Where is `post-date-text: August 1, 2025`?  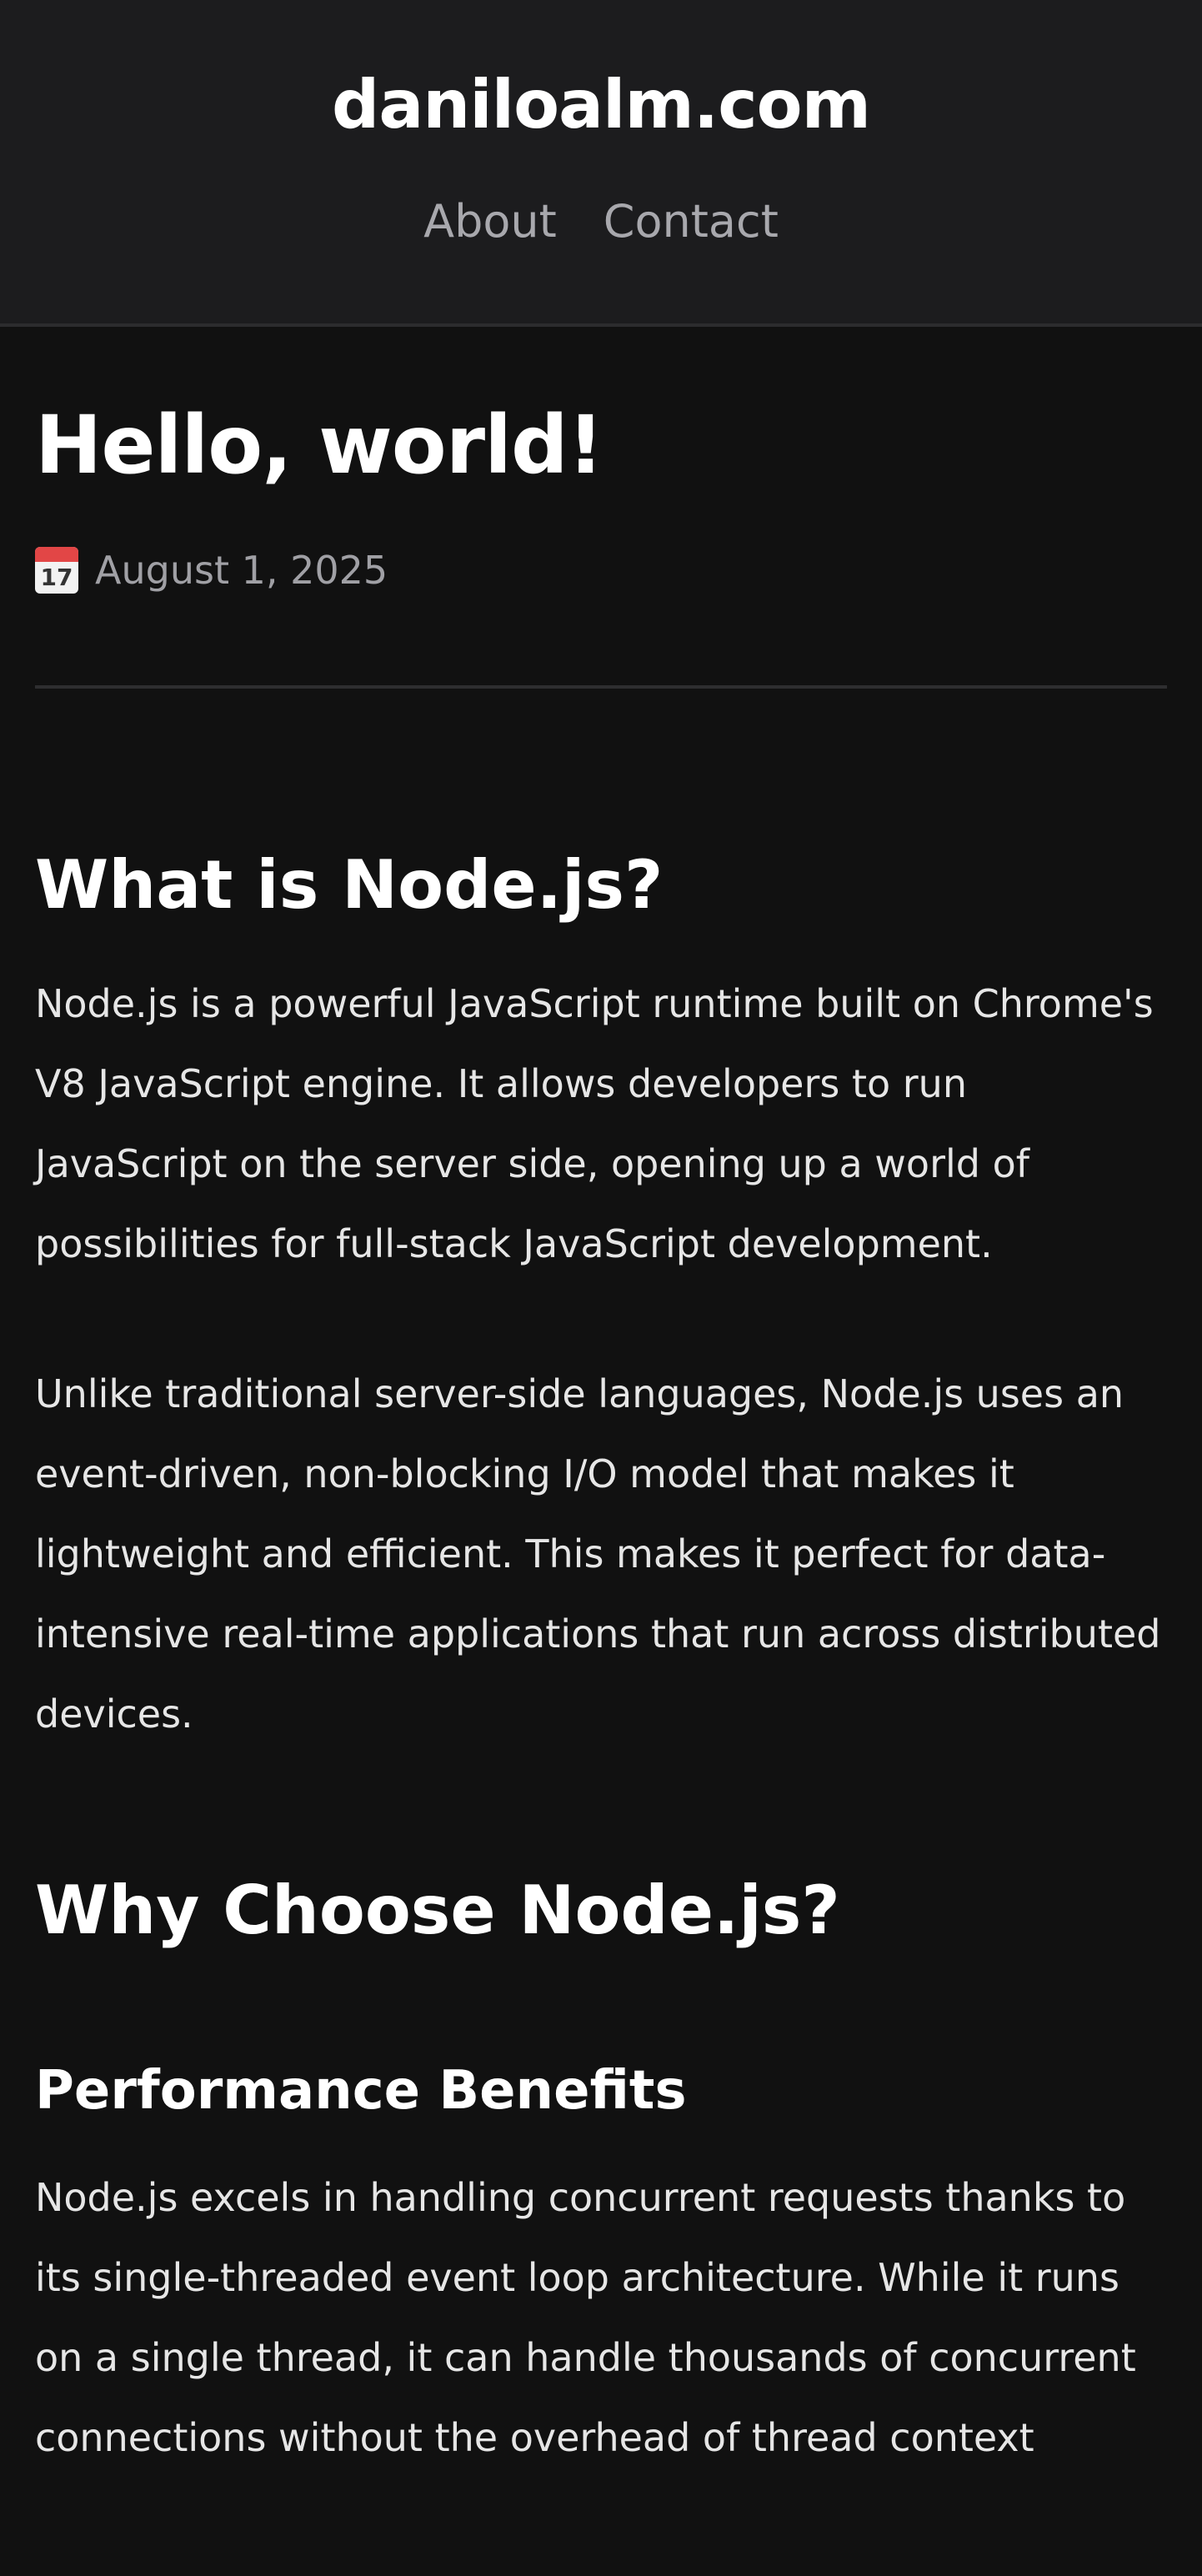 post-date-text: August 1, 2025 is located at coordinates (242, 570).